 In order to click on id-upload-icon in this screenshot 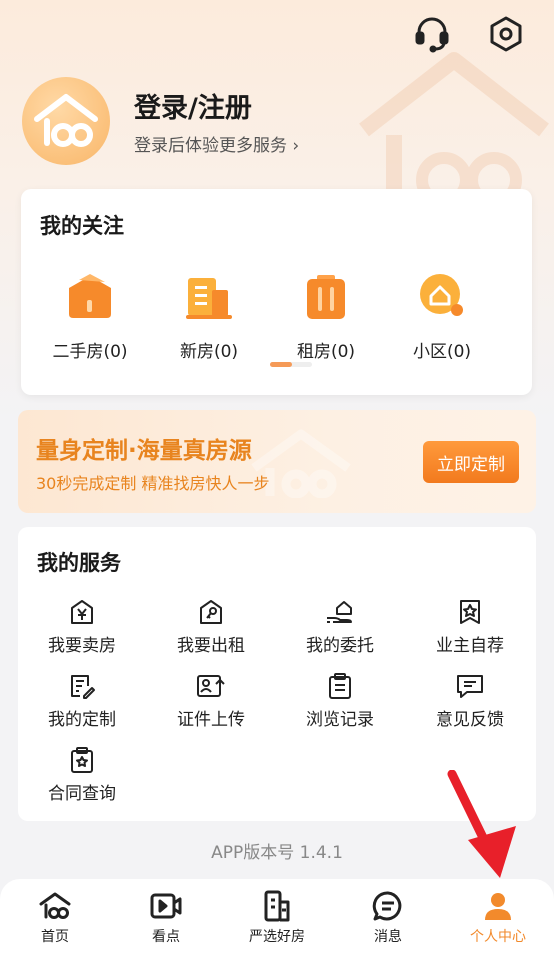, I will do `click(211, 686)`.